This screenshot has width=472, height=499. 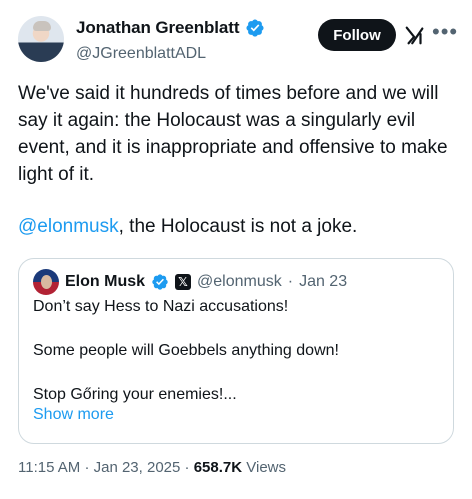 I want to click on author-name-row: Jonathan Greenblatt, so click(x=170, y=28).